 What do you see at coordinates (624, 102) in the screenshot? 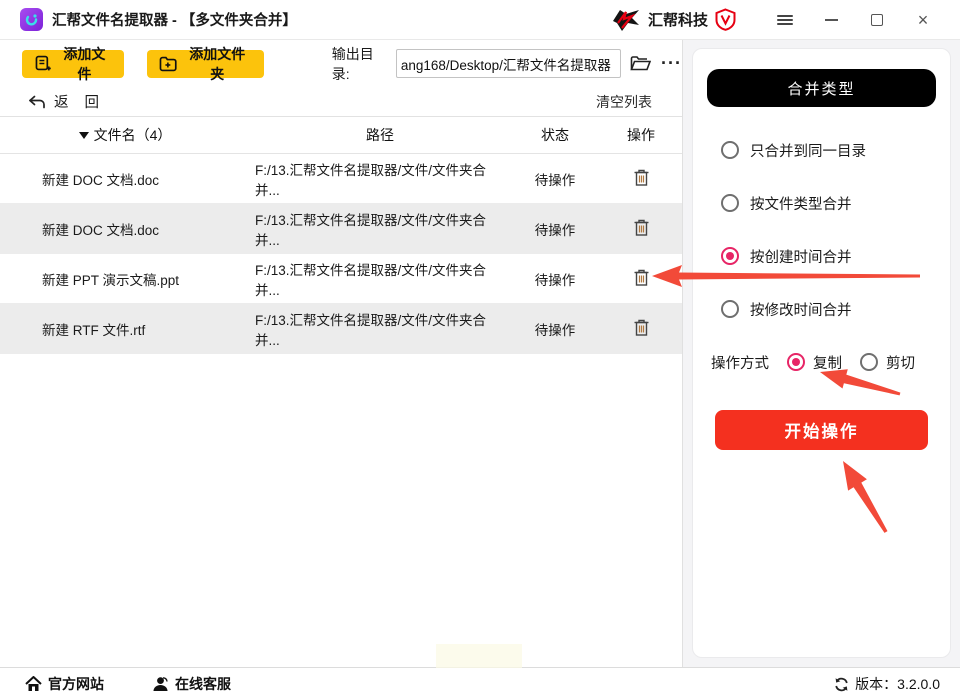
I see `clear-list-button: 清空列表` at bounding box center [624, 102].